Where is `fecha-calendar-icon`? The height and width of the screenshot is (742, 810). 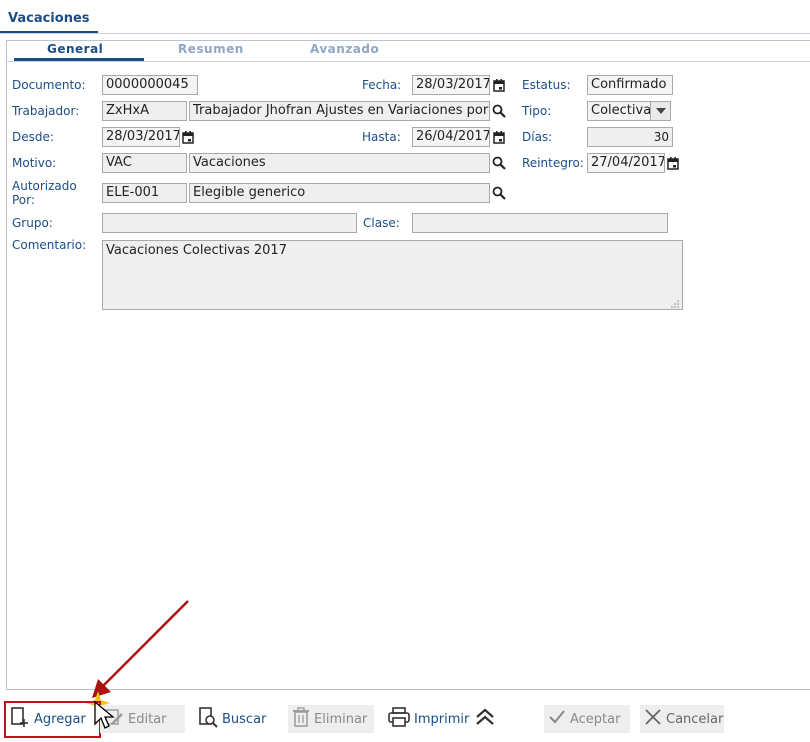
fecha-calendar-icon is located at coordinates (499, 85).